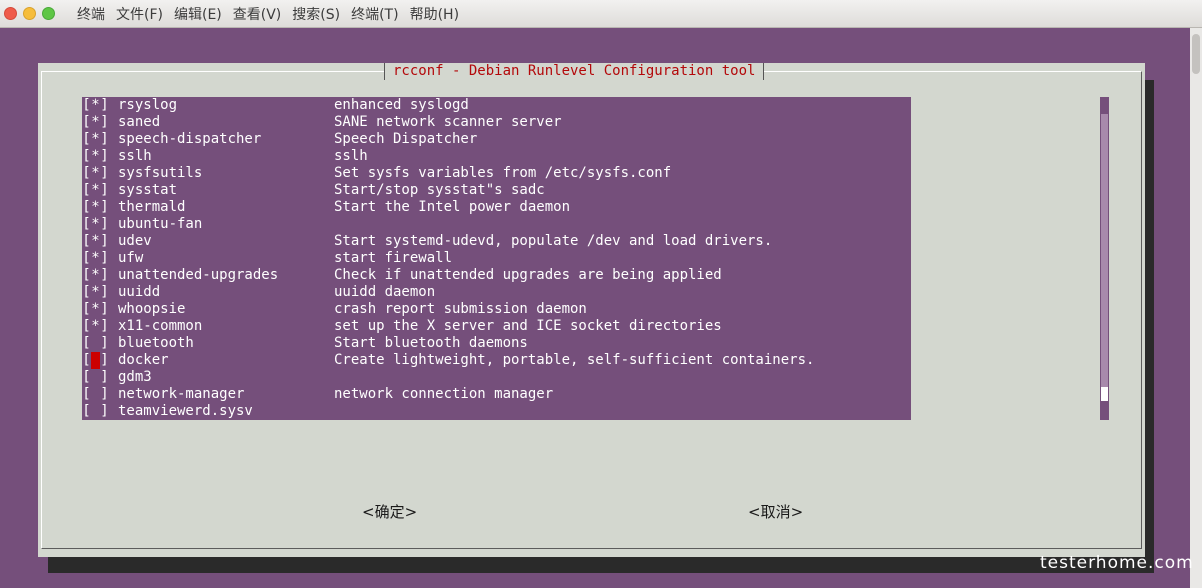  Describe the element at coordinates (148, 105) in the screenshot. I see `service-name: rsyslog` at that location.